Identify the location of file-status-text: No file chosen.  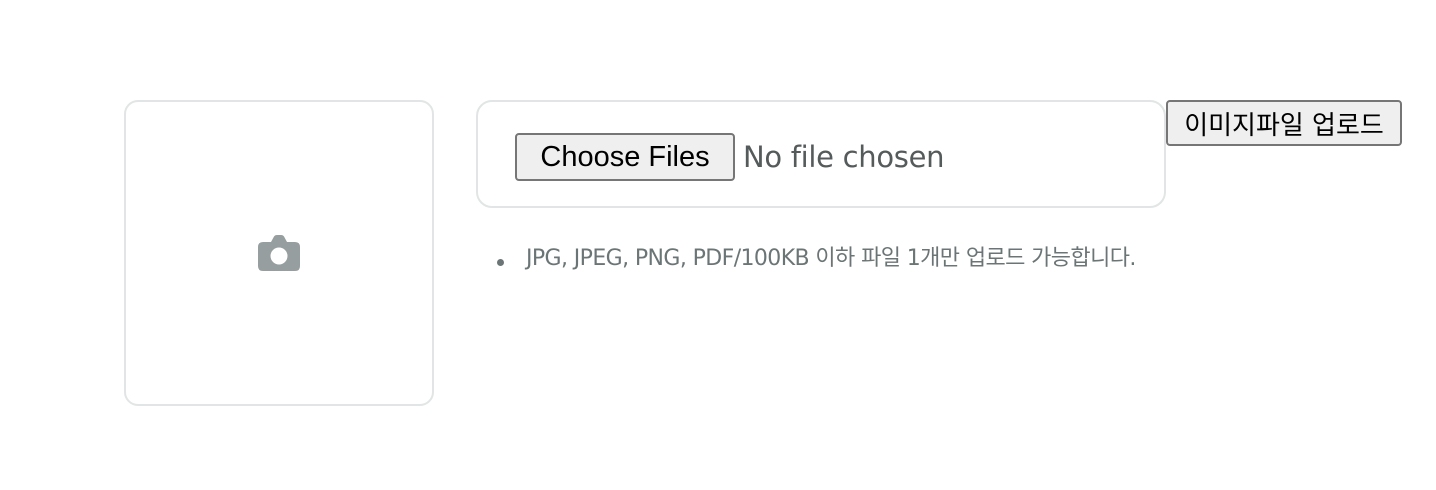
(844, 157).